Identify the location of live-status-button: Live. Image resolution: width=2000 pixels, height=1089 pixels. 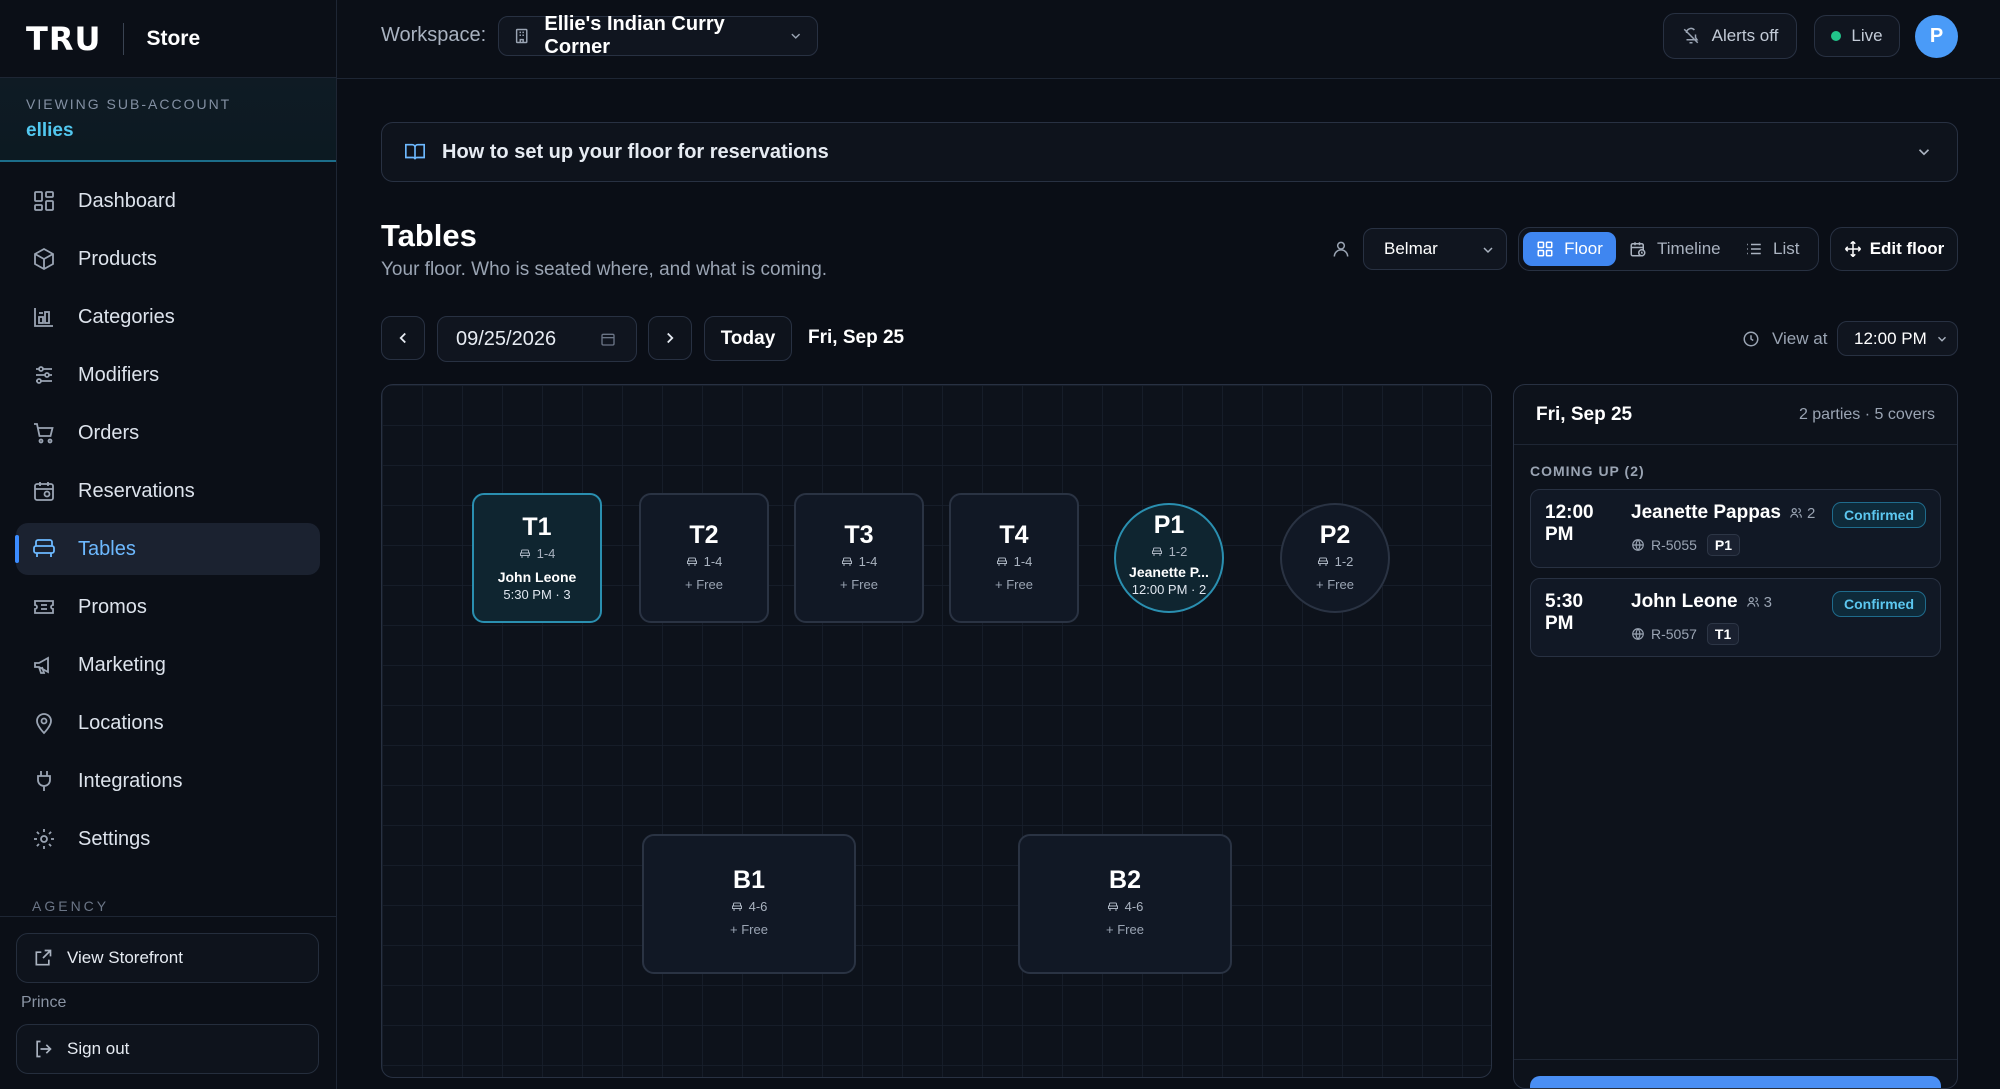
(1857, 36).